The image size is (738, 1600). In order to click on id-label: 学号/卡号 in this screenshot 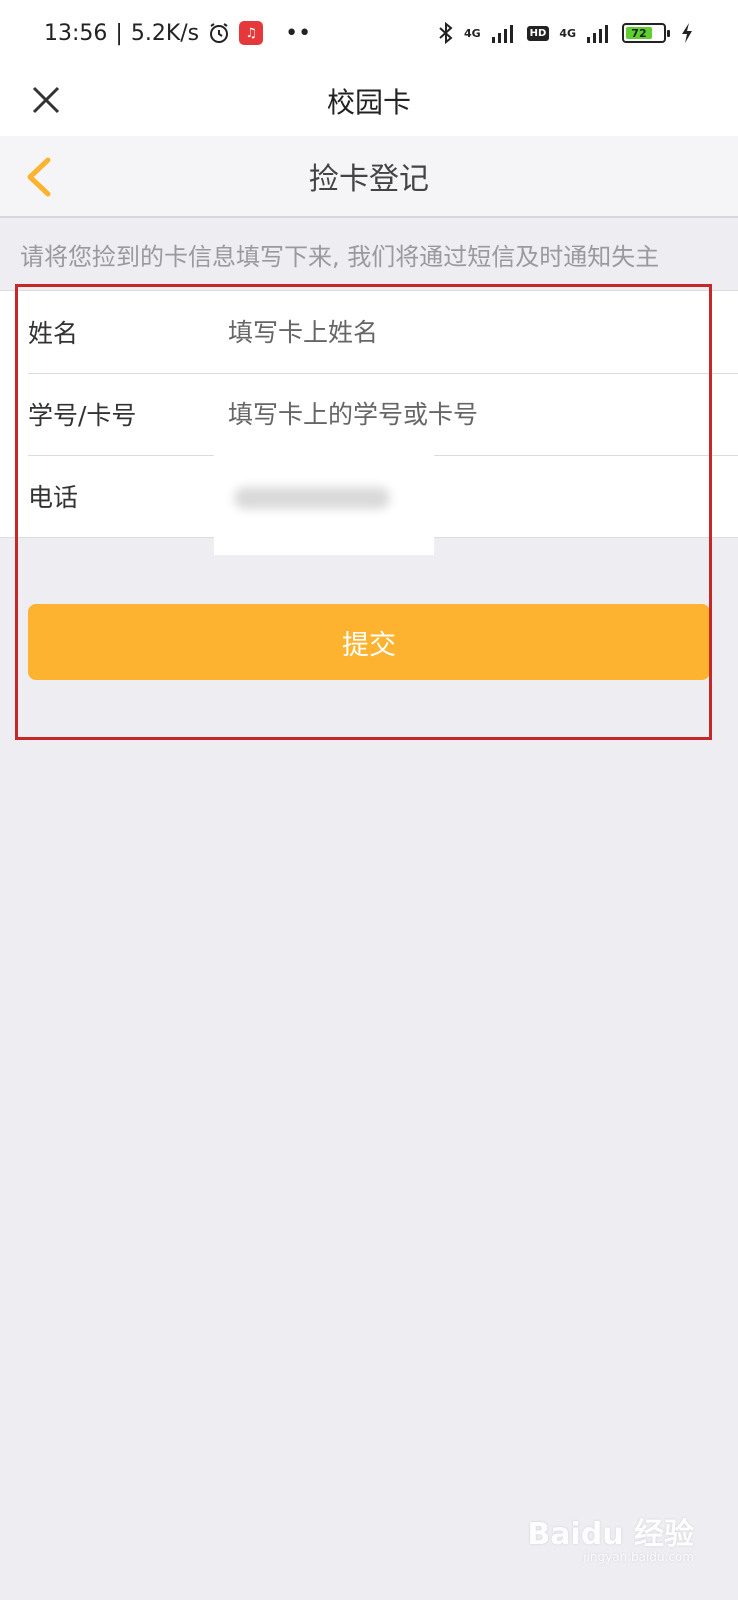, I will do `click(82, 415)`.